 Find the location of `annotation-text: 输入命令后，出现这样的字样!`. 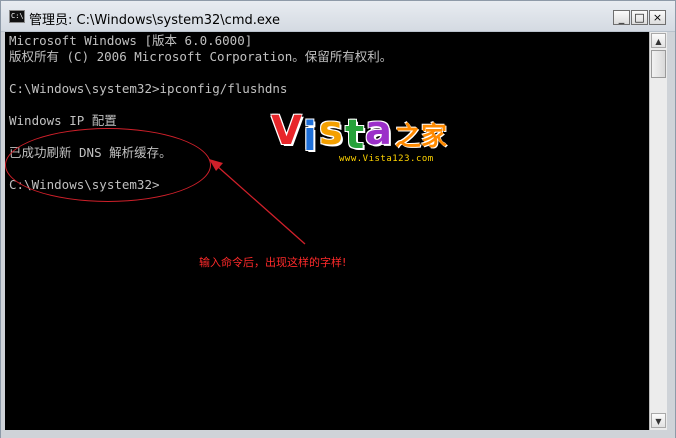

annotation-text: 输入命令后，出现这样的字样! is located at coordinates (273, 262).